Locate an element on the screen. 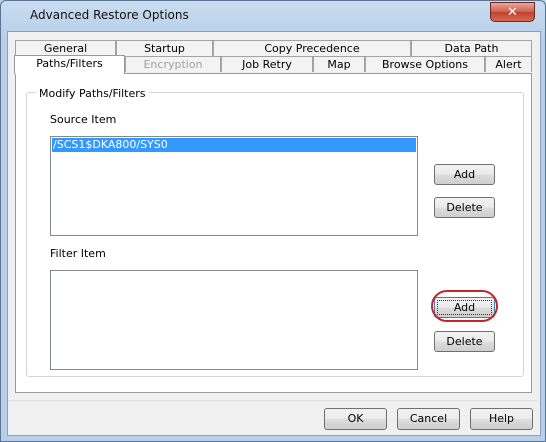  tab-general: General is located at coordinates (65, 48).